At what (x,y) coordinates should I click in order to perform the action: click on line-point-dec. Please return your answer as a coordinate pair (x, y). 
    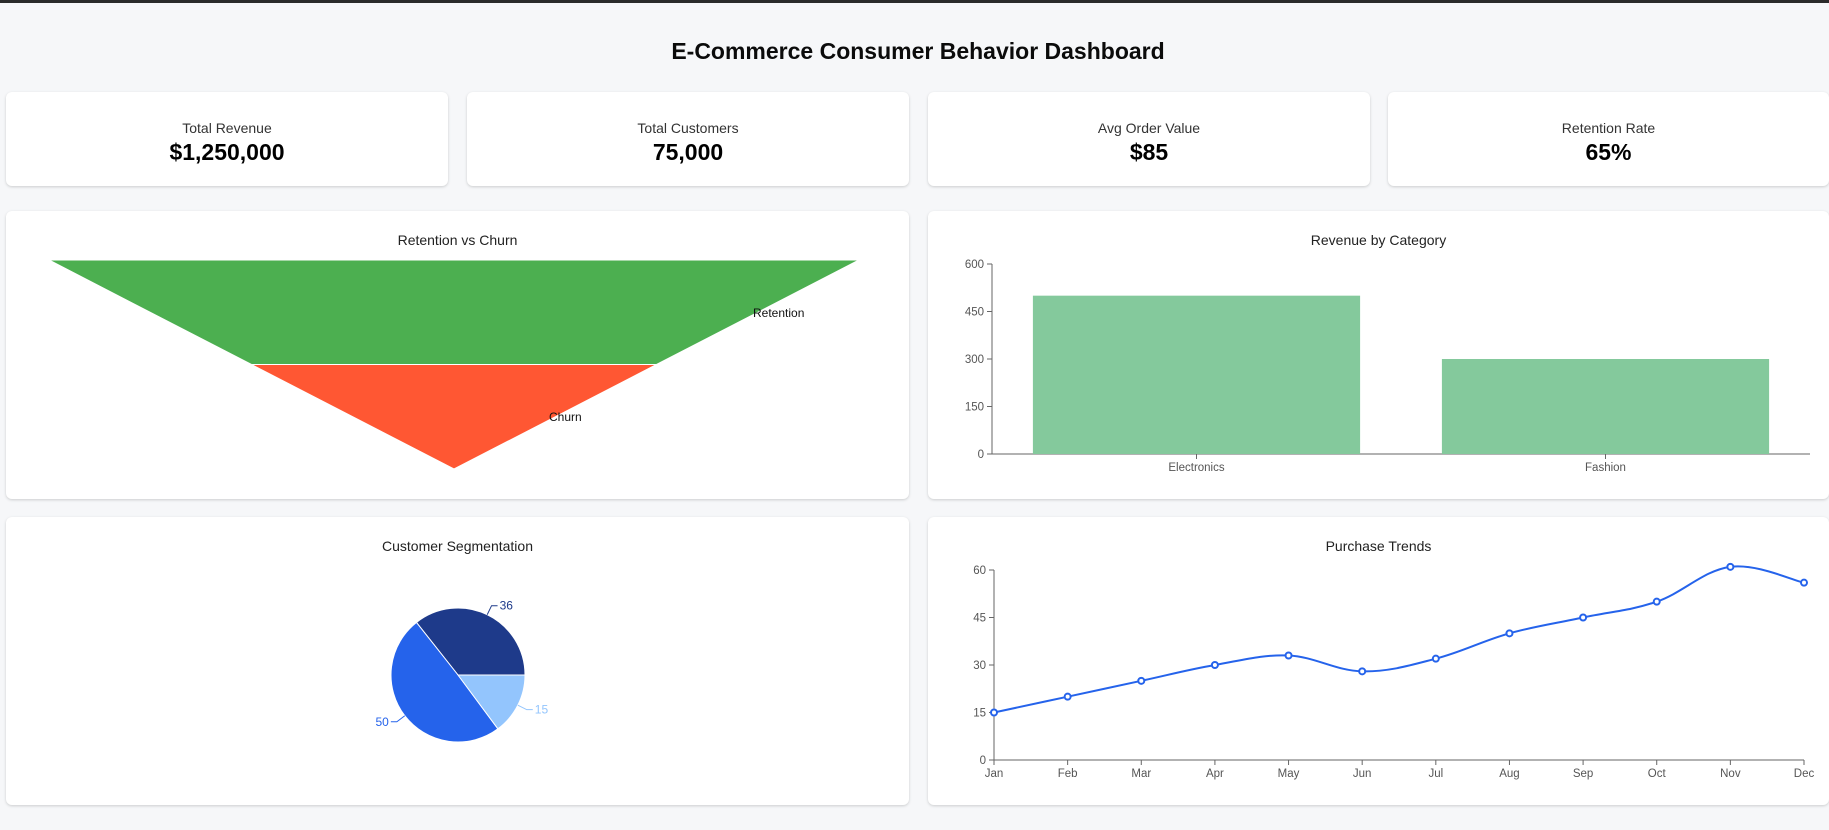
    Looking at the image, I should click on (1804, 582).